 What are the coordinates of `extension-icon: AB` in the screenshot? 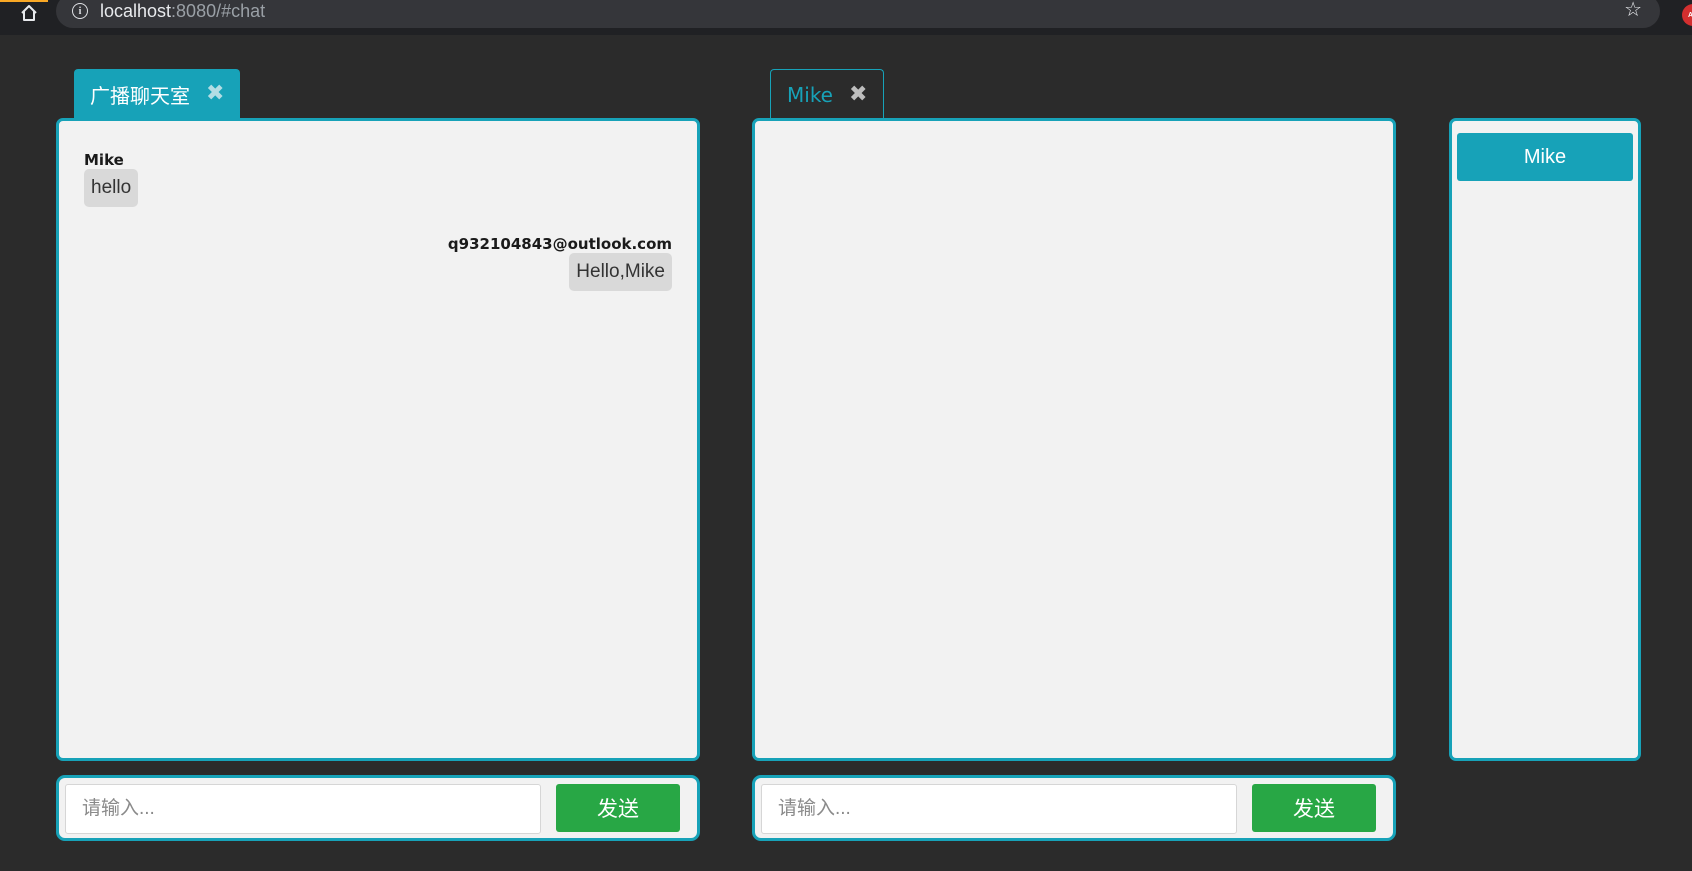 It's located at (1687, 15).